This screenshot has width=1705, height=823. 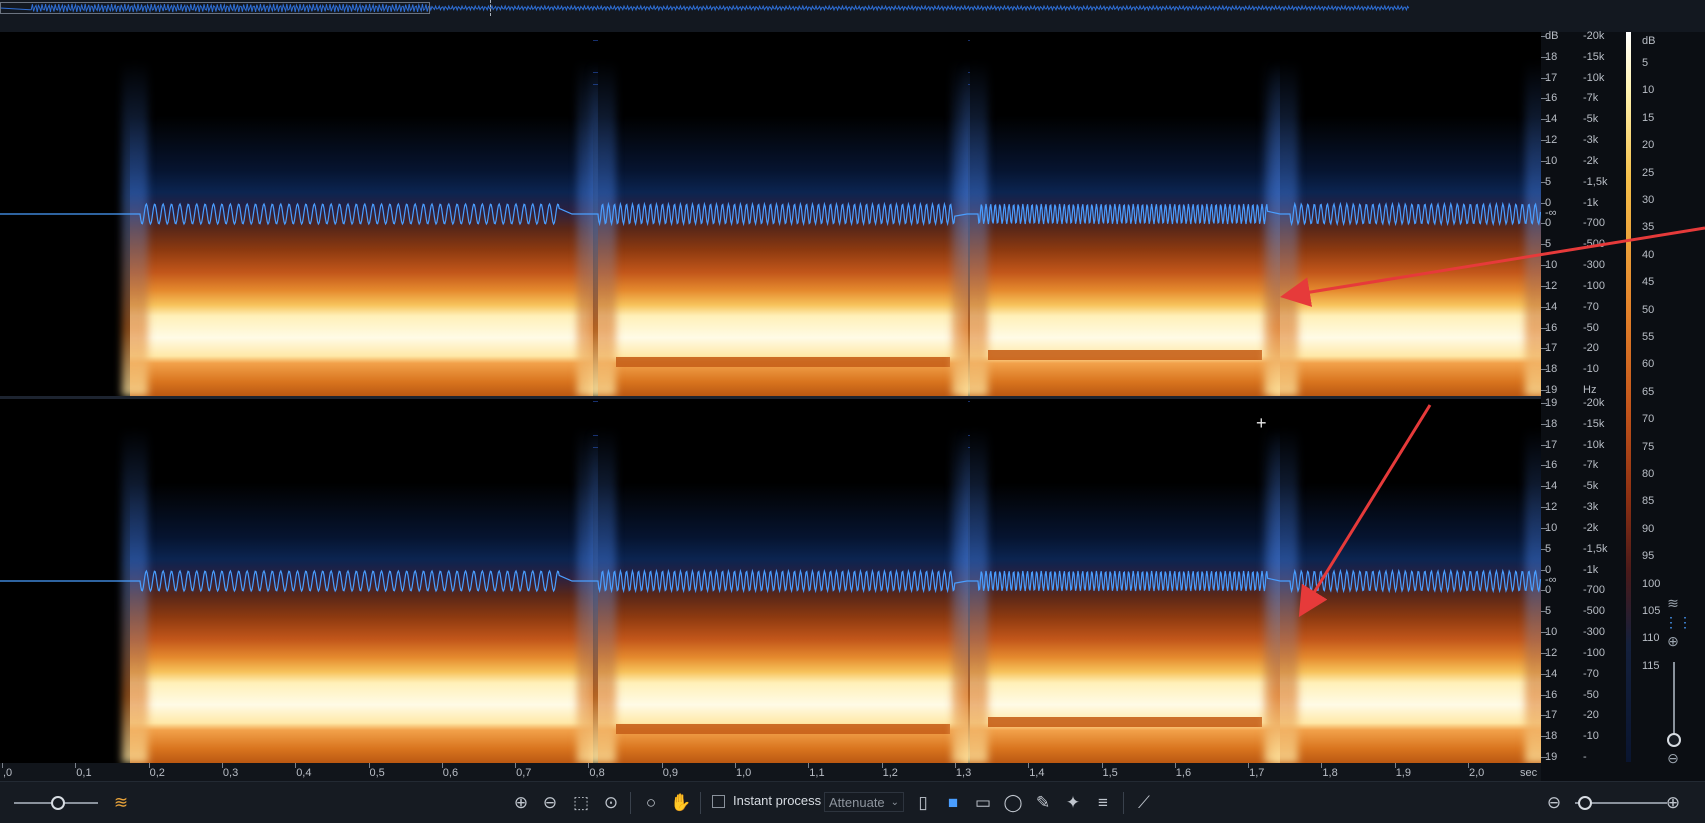 I want to click on magnify-icon: ○, so click(x=651, y=803).